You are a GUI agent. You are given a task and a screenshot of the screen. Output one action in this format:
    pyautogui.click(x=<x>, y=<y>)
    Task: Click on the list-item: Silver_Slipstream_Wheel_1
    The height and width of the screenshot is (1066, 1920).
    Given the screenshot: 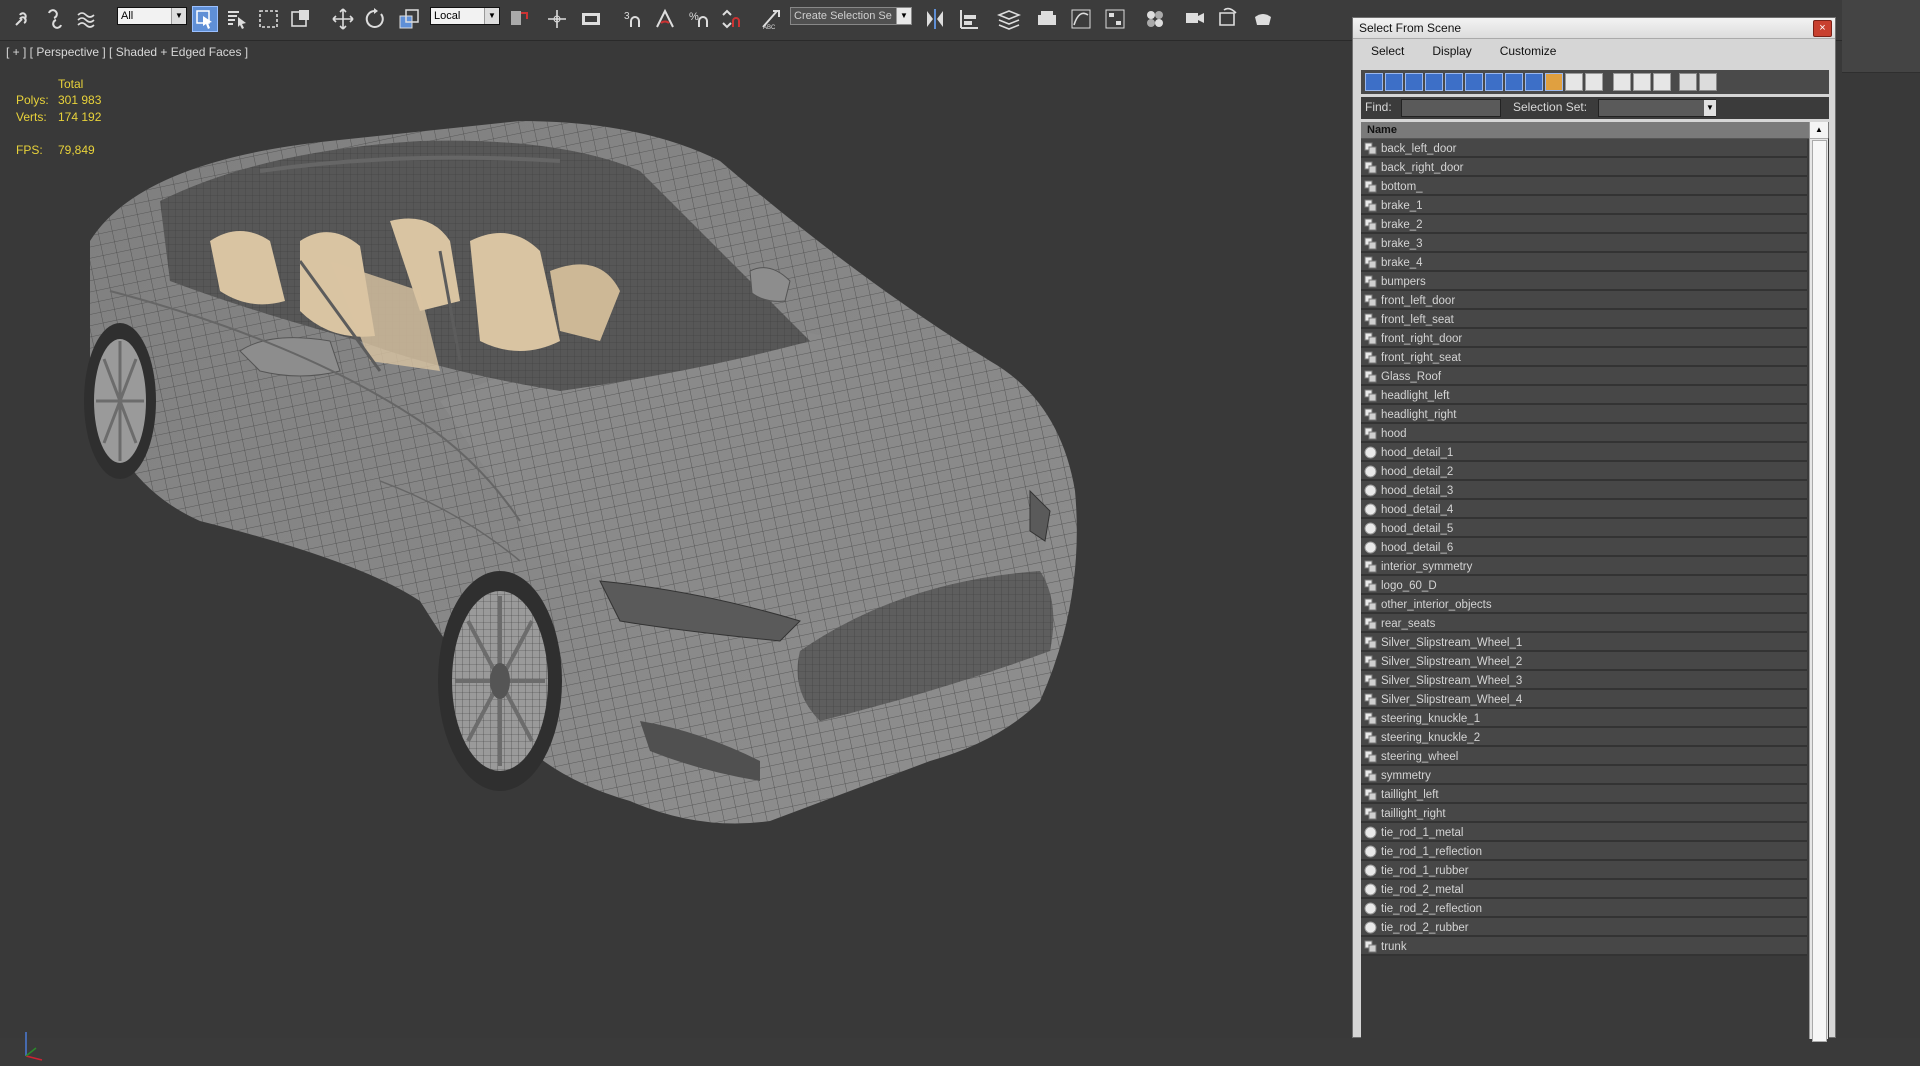 What is the action you would take?
    pyautogui.click(x=1584, y=642)
    